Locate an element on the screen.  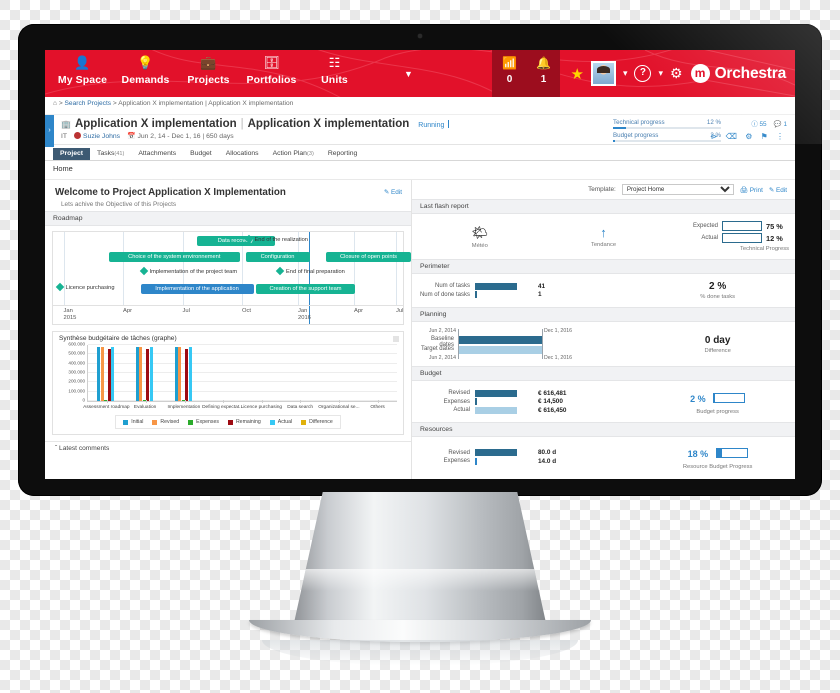
budget-line: Actual € 616,450 is located at coordinates (532, 410).